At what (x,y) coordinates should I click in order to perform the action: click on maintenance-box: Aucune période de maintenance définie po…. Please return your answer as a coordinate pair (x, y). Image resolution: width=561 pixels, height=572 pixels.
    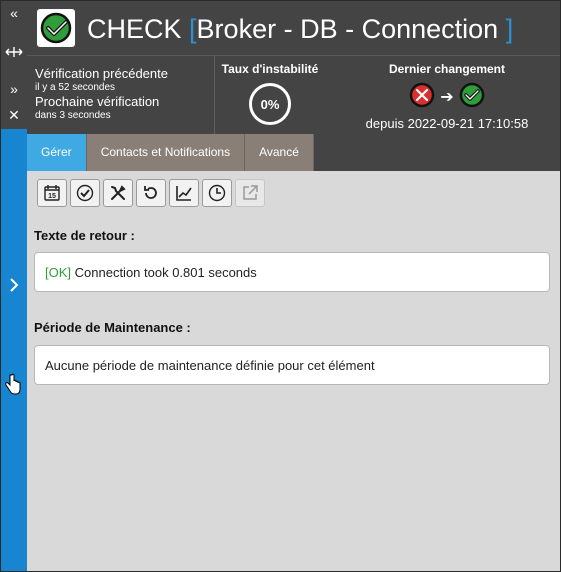
    Looking at the image, I should click on (292, 365).